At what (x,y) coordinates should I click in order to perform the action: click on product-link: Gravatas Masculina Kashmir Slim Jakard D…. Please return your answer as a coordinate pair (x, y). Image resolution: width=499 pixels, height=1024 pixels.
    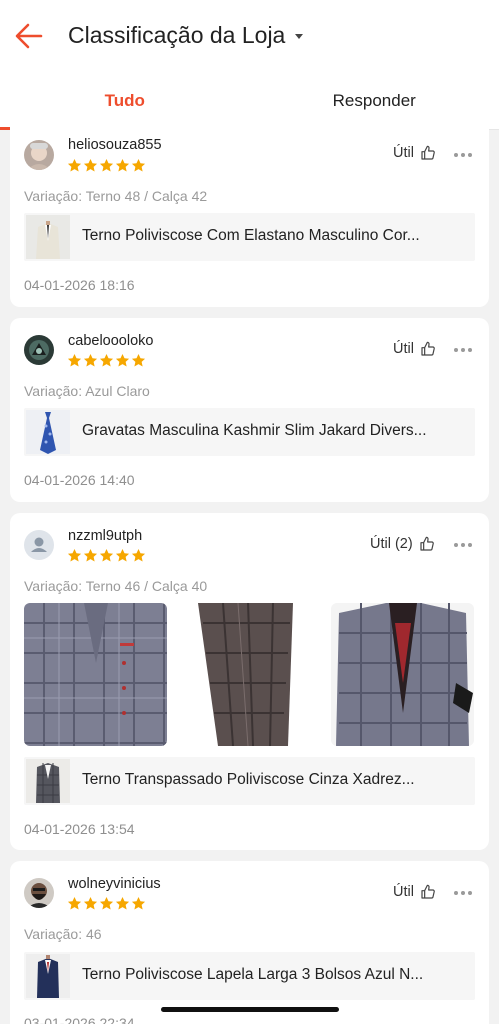
    Looking at the image, I should click on (249, 432).